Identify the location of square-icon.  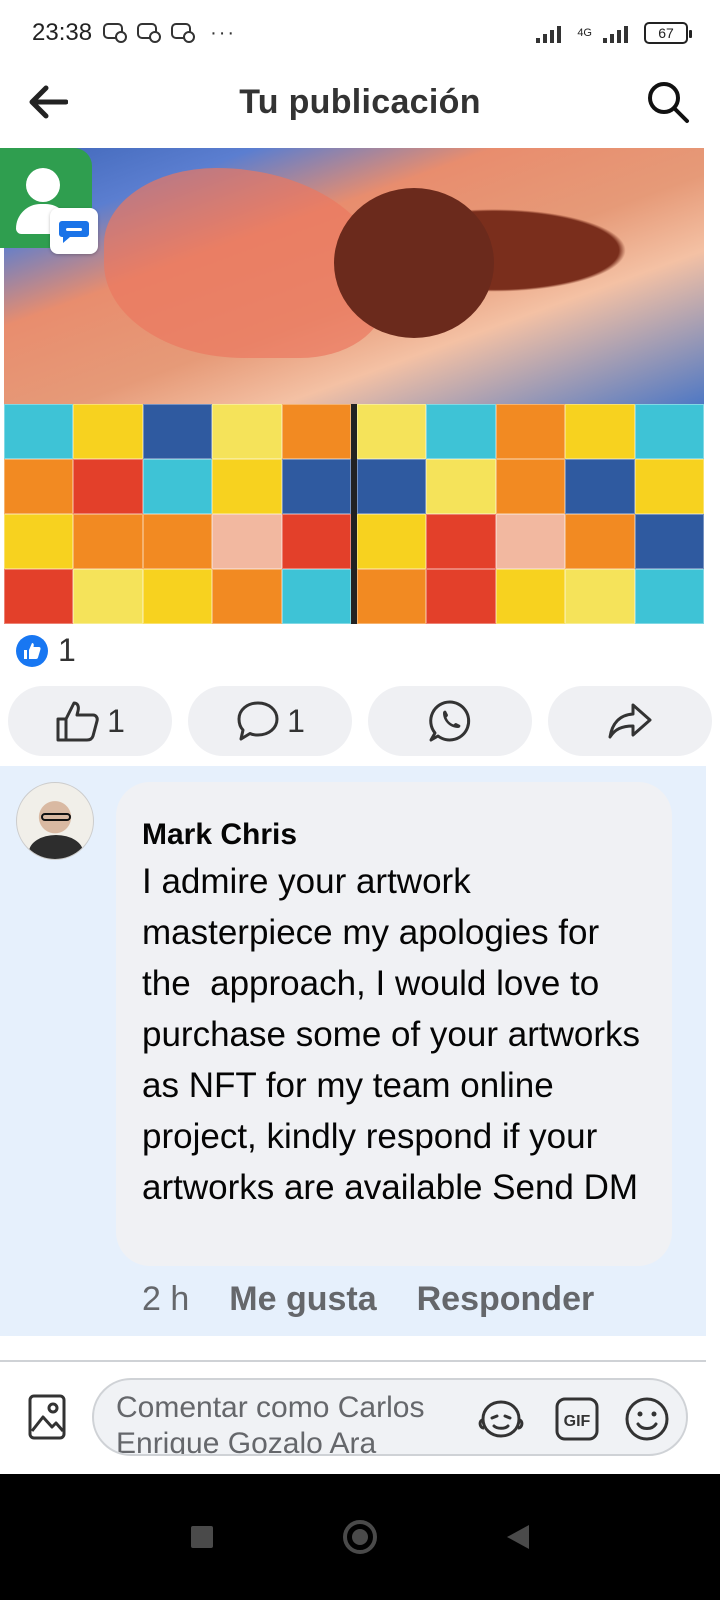
(202, 1537).